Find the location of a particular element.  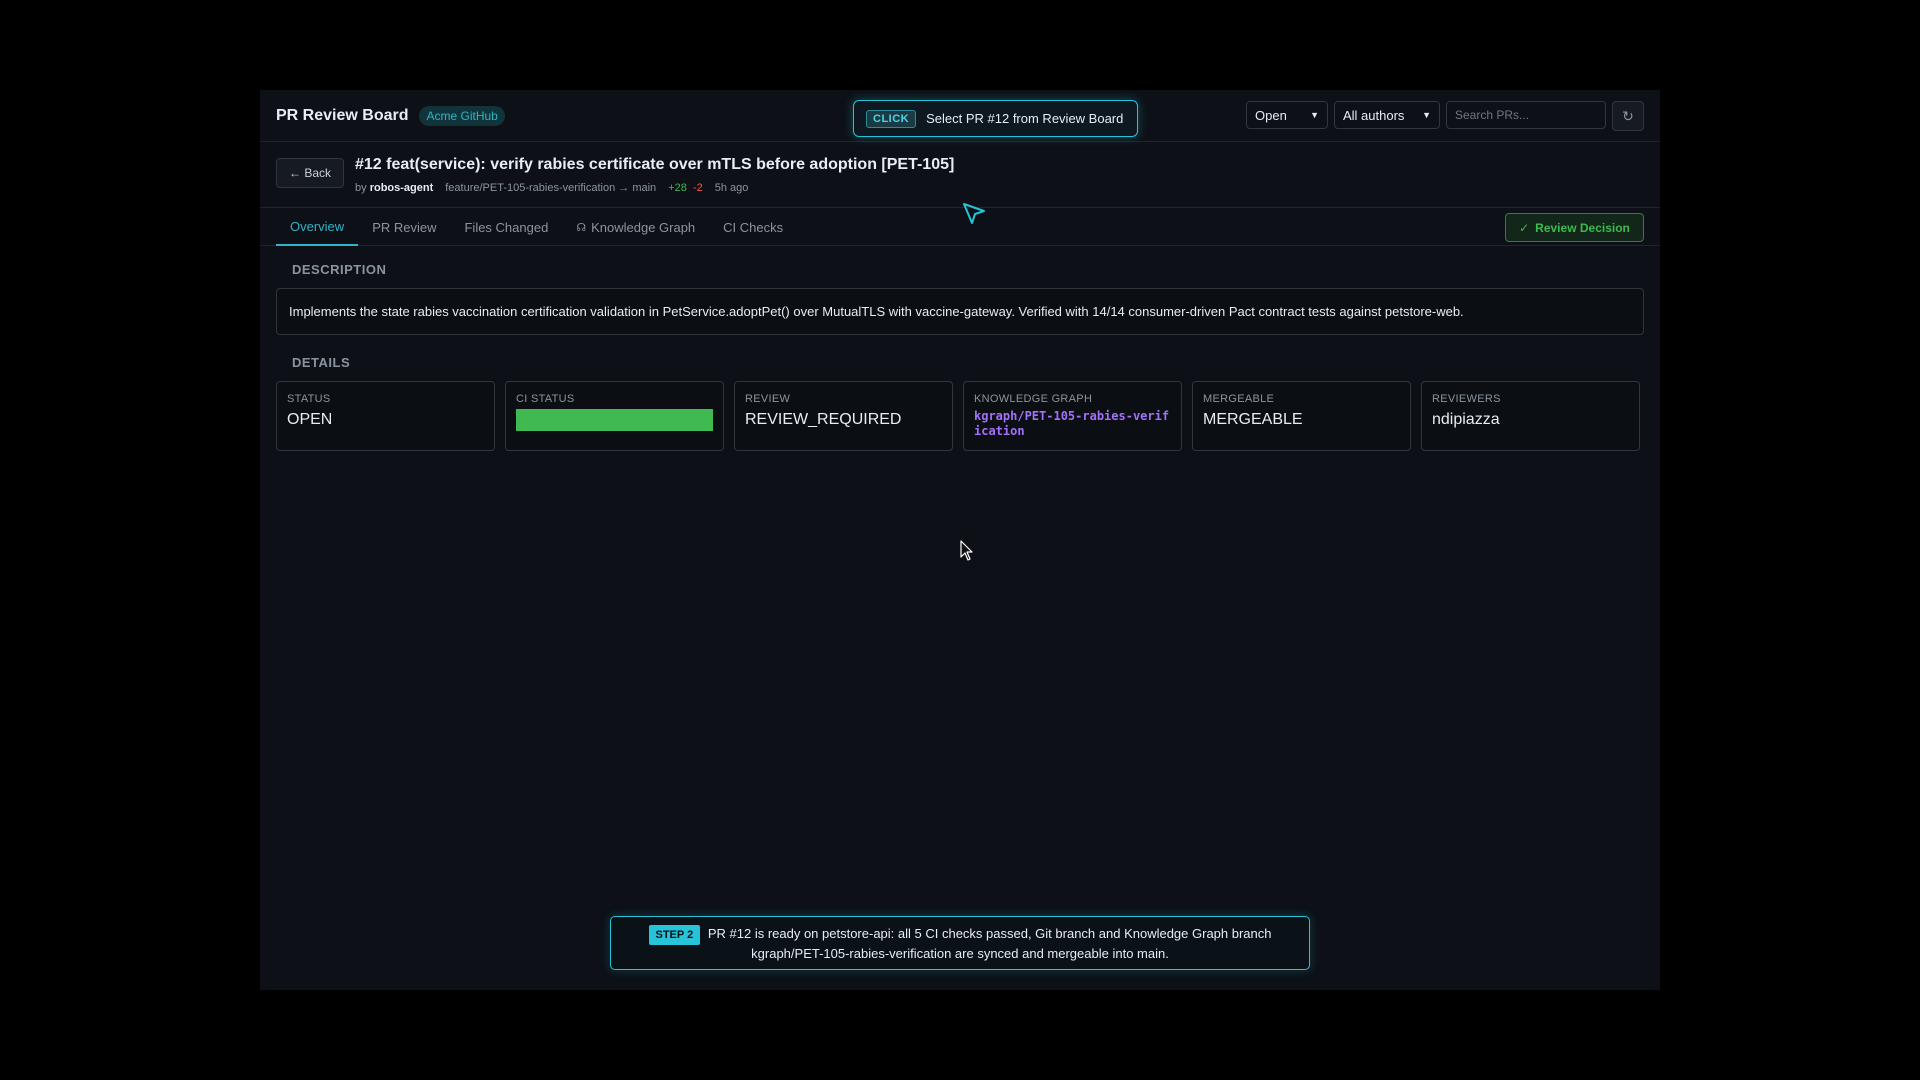

ci-status-card: CI STATUS is located at coordinates (614, 416).